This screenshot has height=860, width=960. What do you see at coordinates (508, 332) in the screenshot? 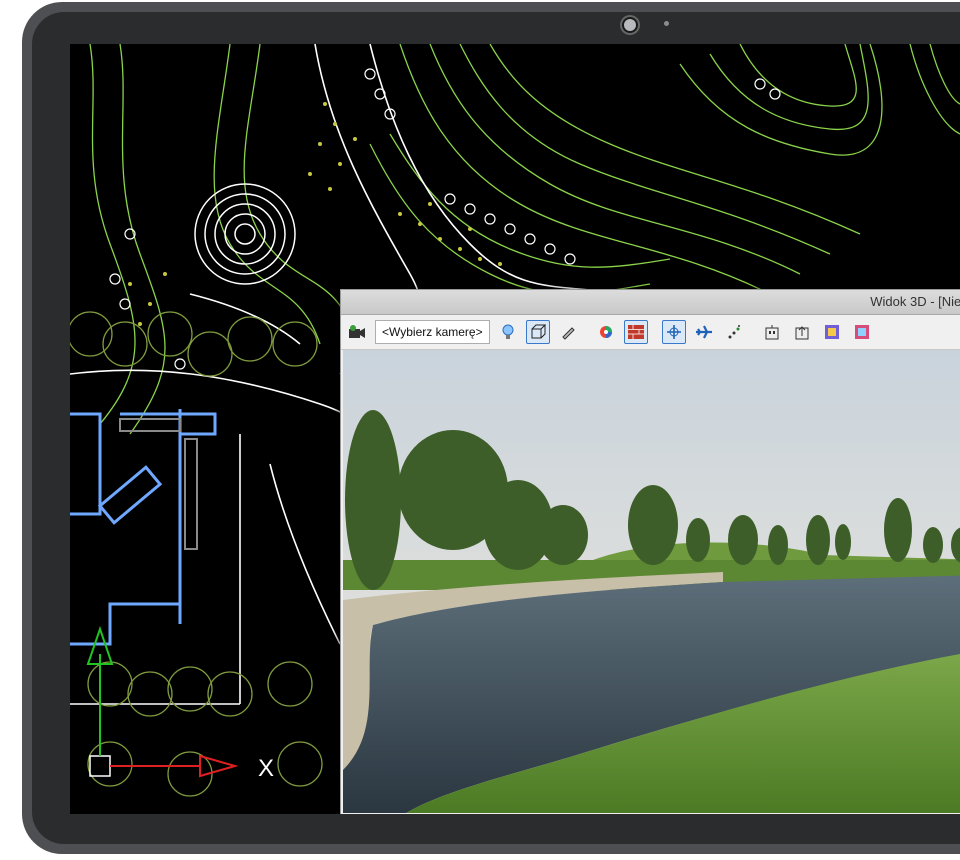
I see `light-bulb-icon` at bounding box center [508, 332].